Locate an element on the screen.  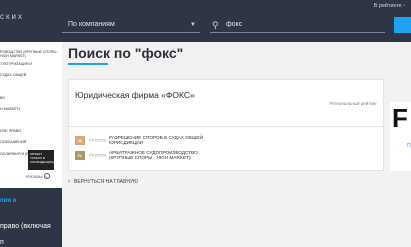
logo: ских is located at coordinates (12, 16).